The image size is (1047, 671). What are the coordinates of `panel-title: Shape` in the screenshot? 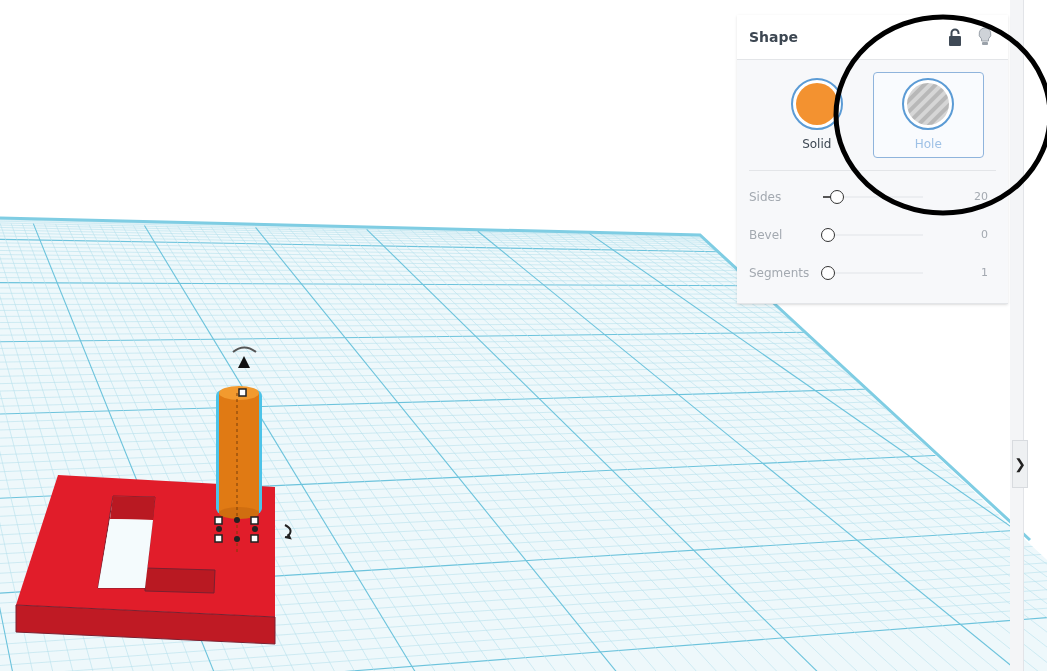 It's located at (773, 37).